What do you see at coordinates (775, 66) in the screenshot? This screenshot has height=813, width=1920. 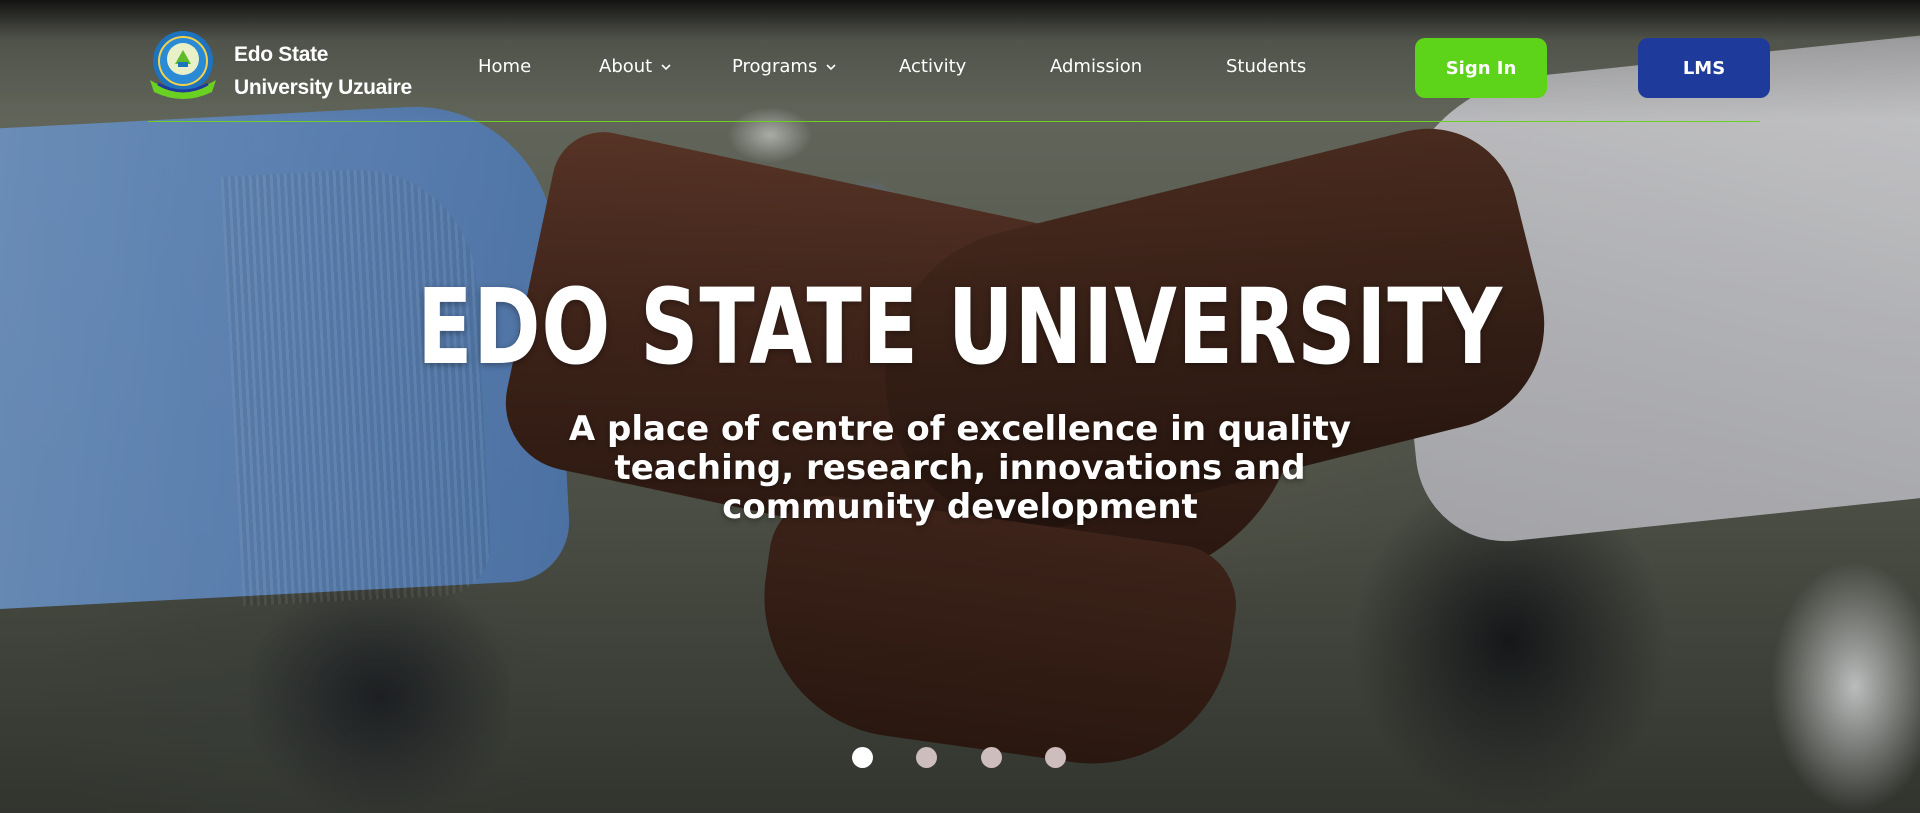 I see `nav-item-label: Programs` at bounding box center [775, 66].